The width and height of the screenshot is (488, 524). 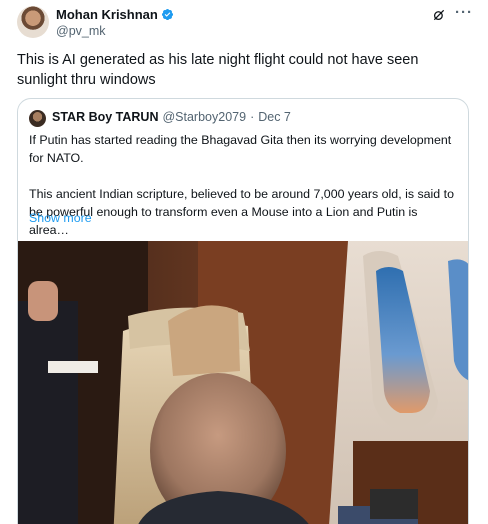 What do you see at coordinates (81, 31) in the screenshot?
I see `author-handle: @pv_mk` at bounding box center [81, 31].